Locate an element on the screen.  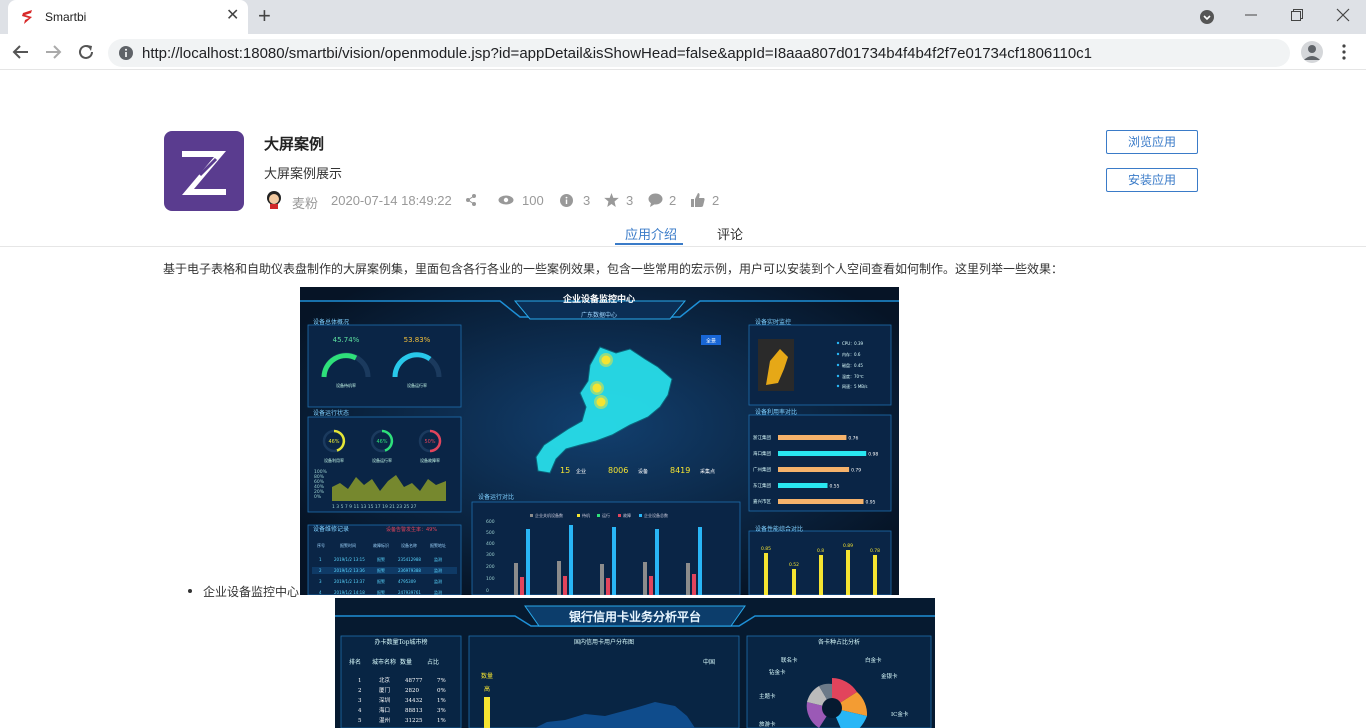
back-icon is located at coordinates (21, 52).